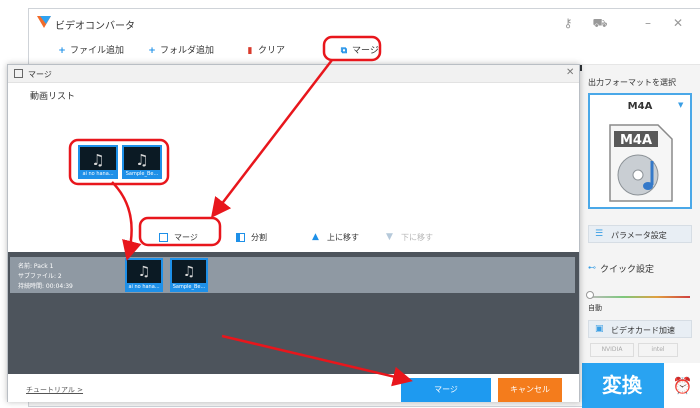  I want to click on move-up-label: 上に移す, so click(343, 237).